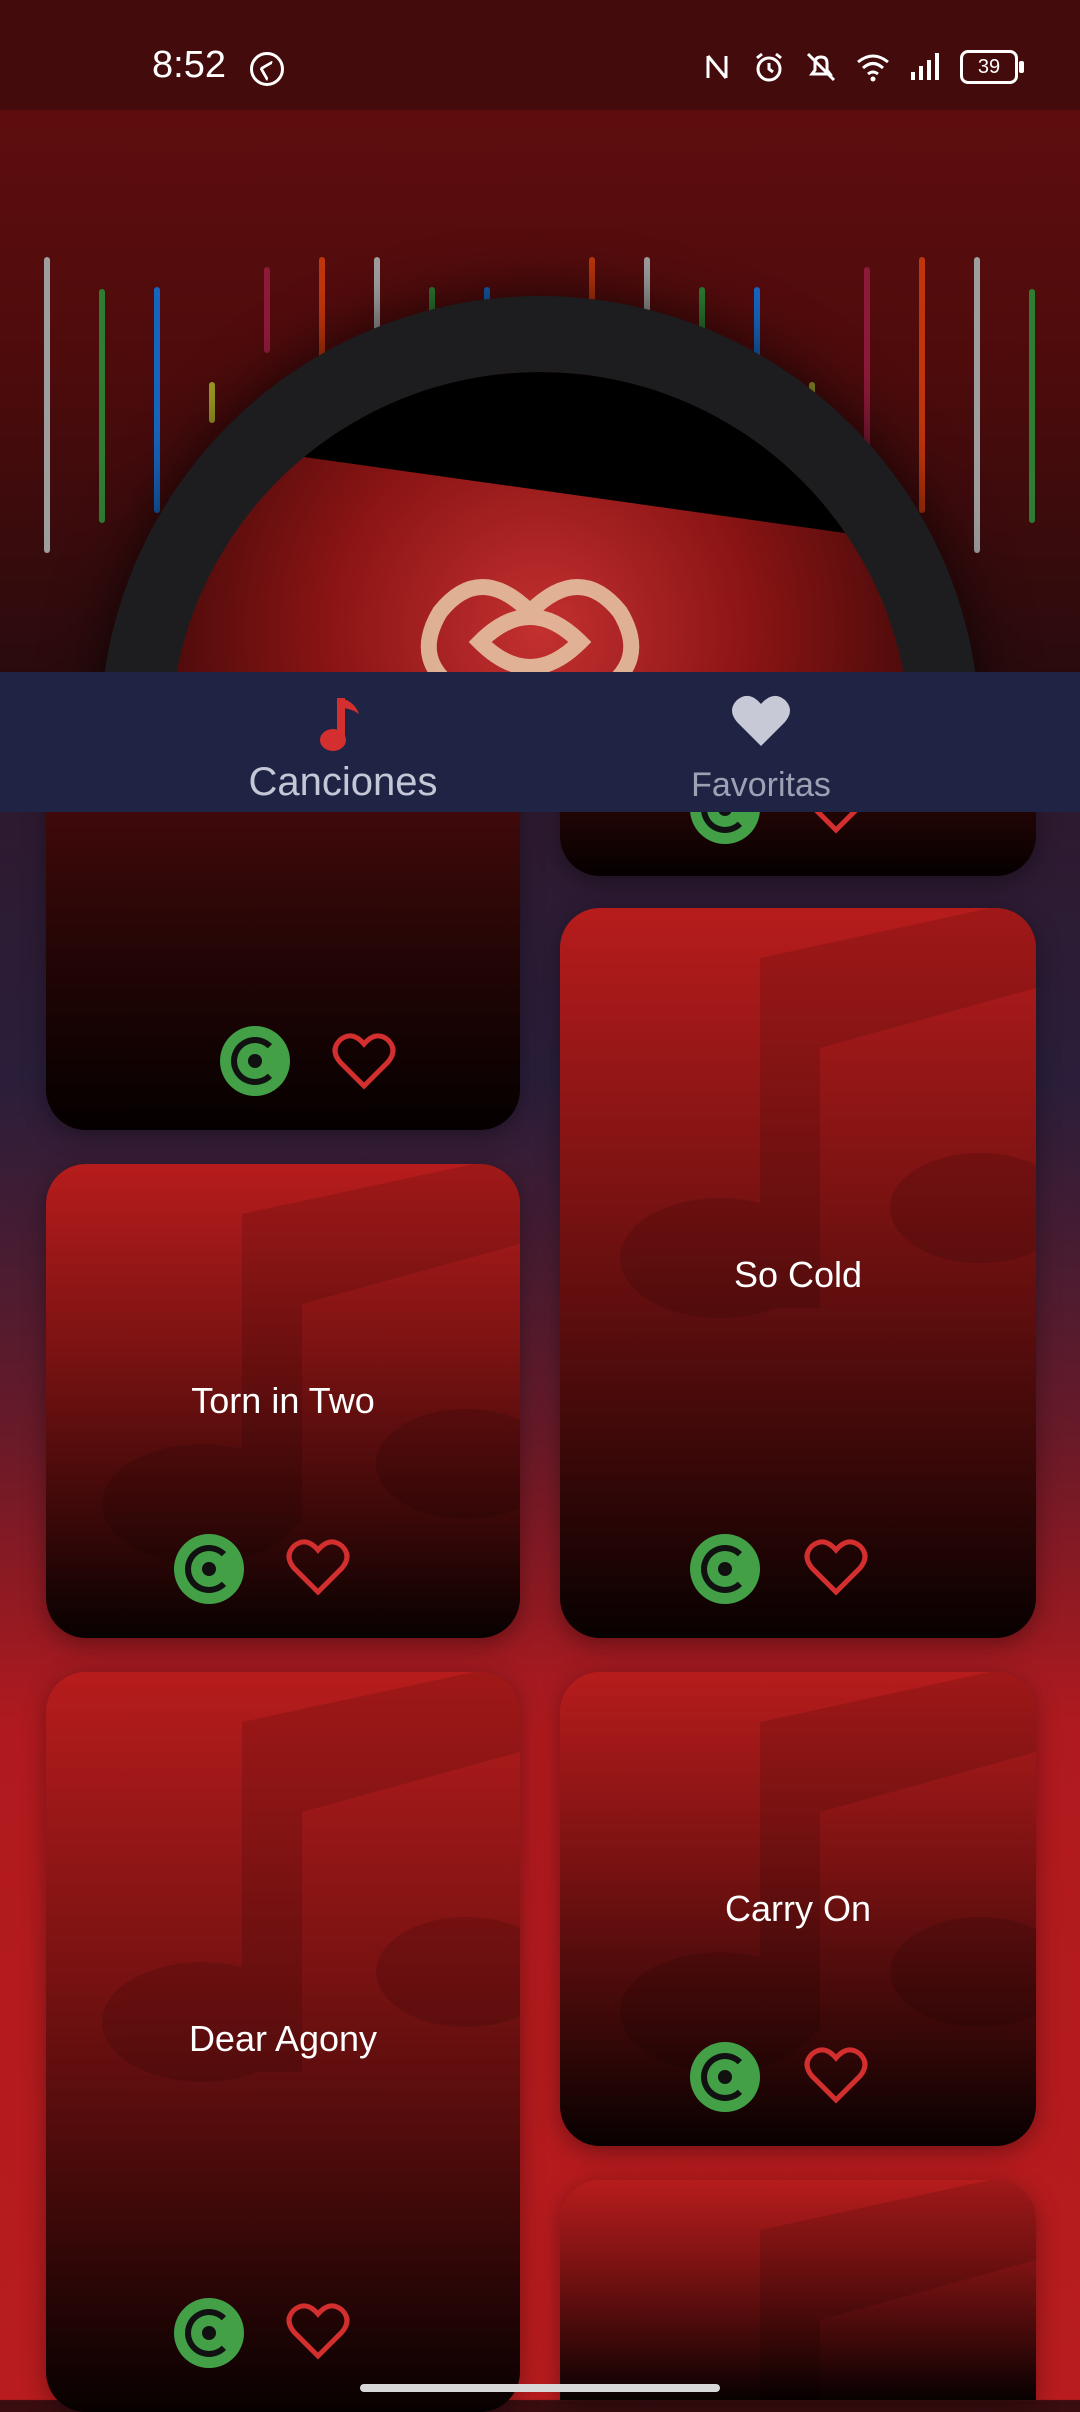 The width and height of the screenshot is (1080, 2412). Describe the element at coordinates (898, 2290) in the screenshot. I see `music-note-bg-icon` at that location.